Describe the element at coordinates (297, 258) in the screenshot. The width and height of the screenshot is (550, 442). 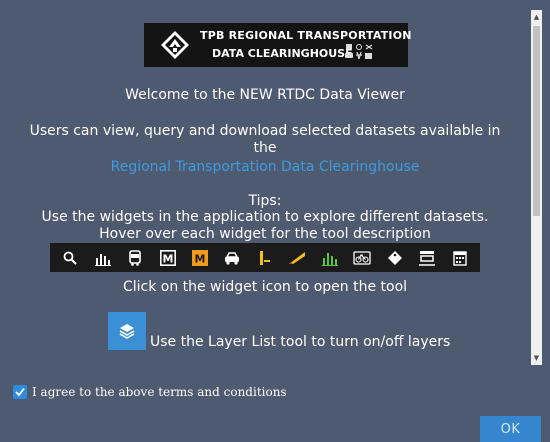
I see `ruler-icon` at that location.